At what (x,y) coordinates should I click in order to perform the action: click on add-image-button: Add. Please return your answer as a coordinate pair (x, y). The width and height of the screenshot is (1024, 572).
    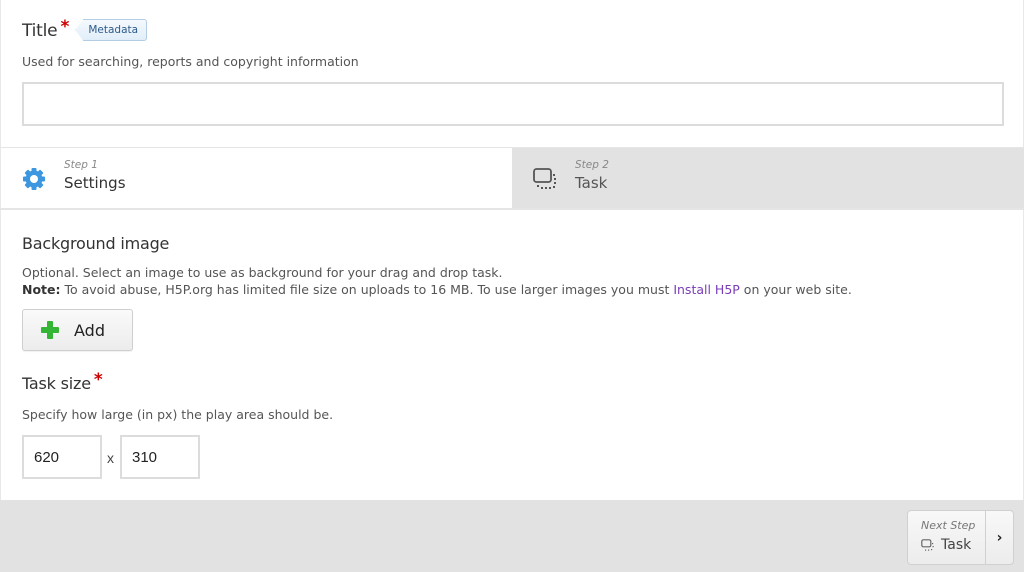
    Looking at the image, I should click on (77, 330).